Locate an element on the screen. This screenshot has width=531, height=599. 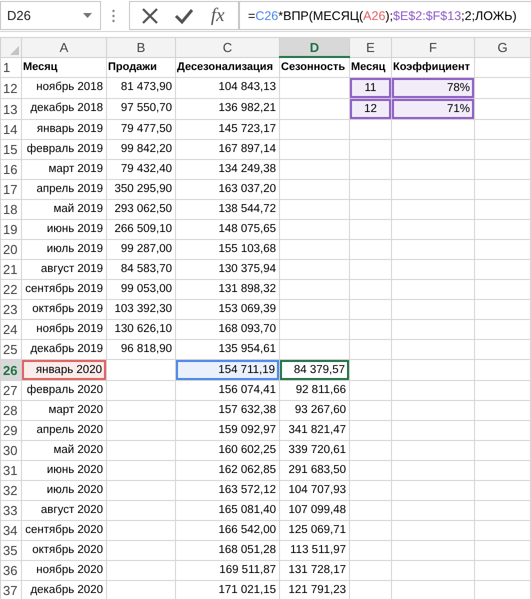
table-cell-text: 121 791,23 is located at coordinates (317, 590).